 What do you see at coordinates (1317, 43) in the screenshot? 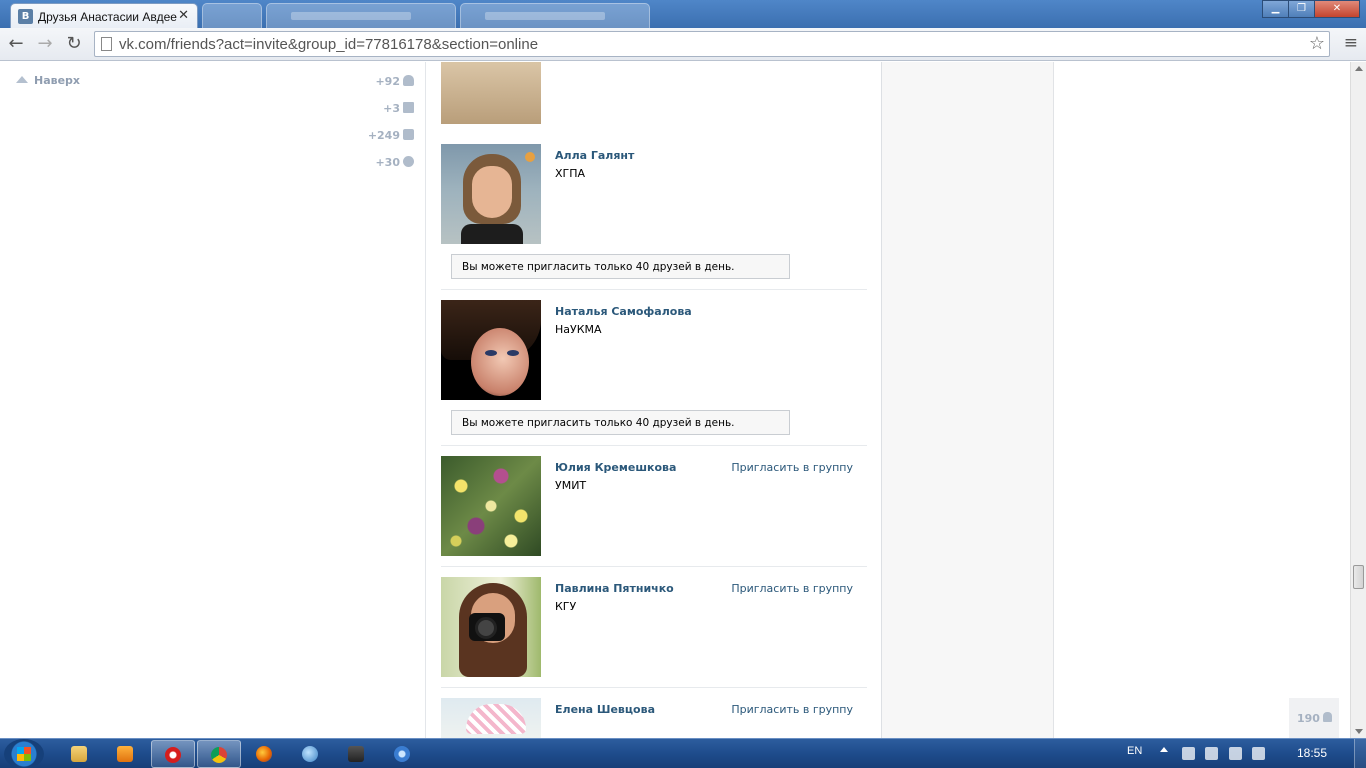
I see `bookmark-star-icon: ☆` at bounding box center [1317, 43].